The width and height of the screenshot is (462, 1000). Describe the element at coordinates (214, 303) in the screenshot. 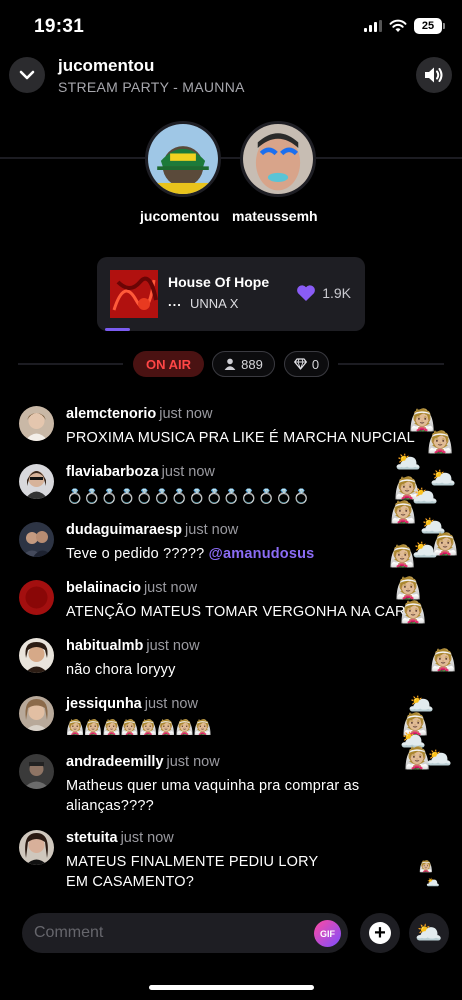

I see `song-artist: UNNA X` at that location.